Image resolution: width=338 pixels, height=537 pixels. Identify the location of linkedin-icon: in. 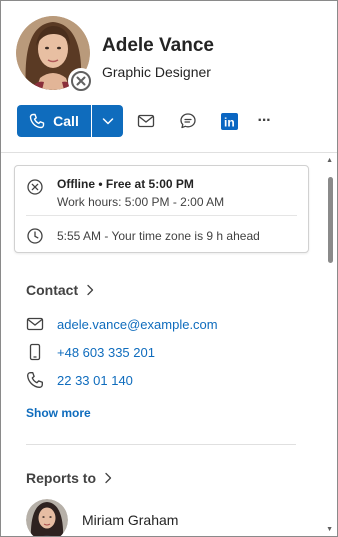
(229, 121).